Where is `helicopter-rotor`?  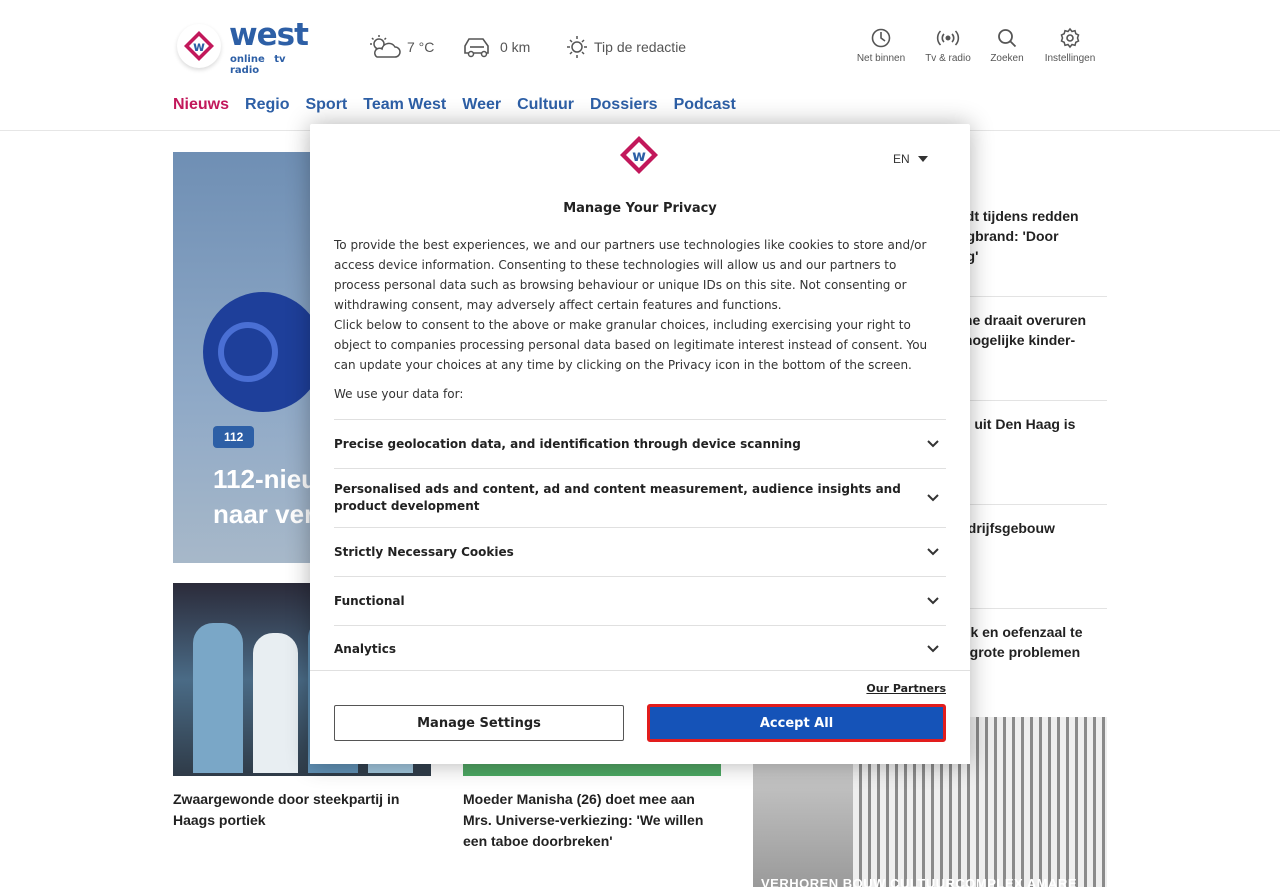
helicopter-rotor is located at coordinates (248, 352).